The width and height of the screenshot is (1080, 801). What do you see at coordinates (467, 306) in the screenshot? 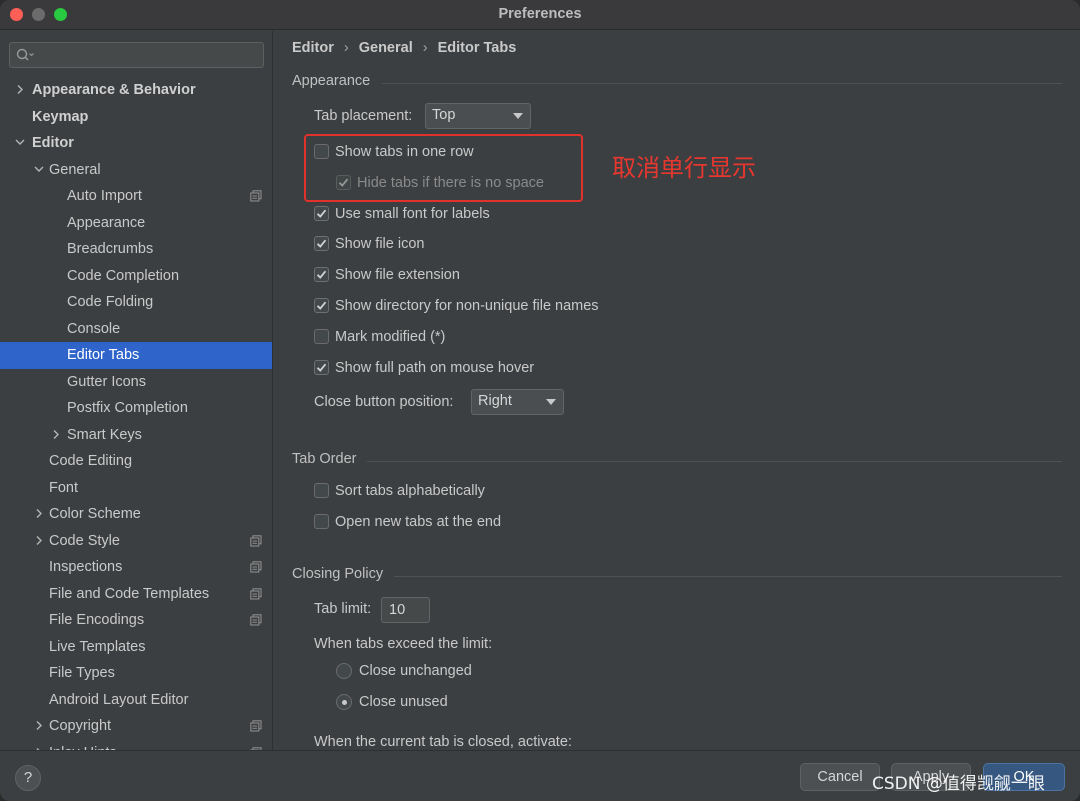
I see `show-directory-label: Show directory for non-unique file names` at bounding box center [467, 306].